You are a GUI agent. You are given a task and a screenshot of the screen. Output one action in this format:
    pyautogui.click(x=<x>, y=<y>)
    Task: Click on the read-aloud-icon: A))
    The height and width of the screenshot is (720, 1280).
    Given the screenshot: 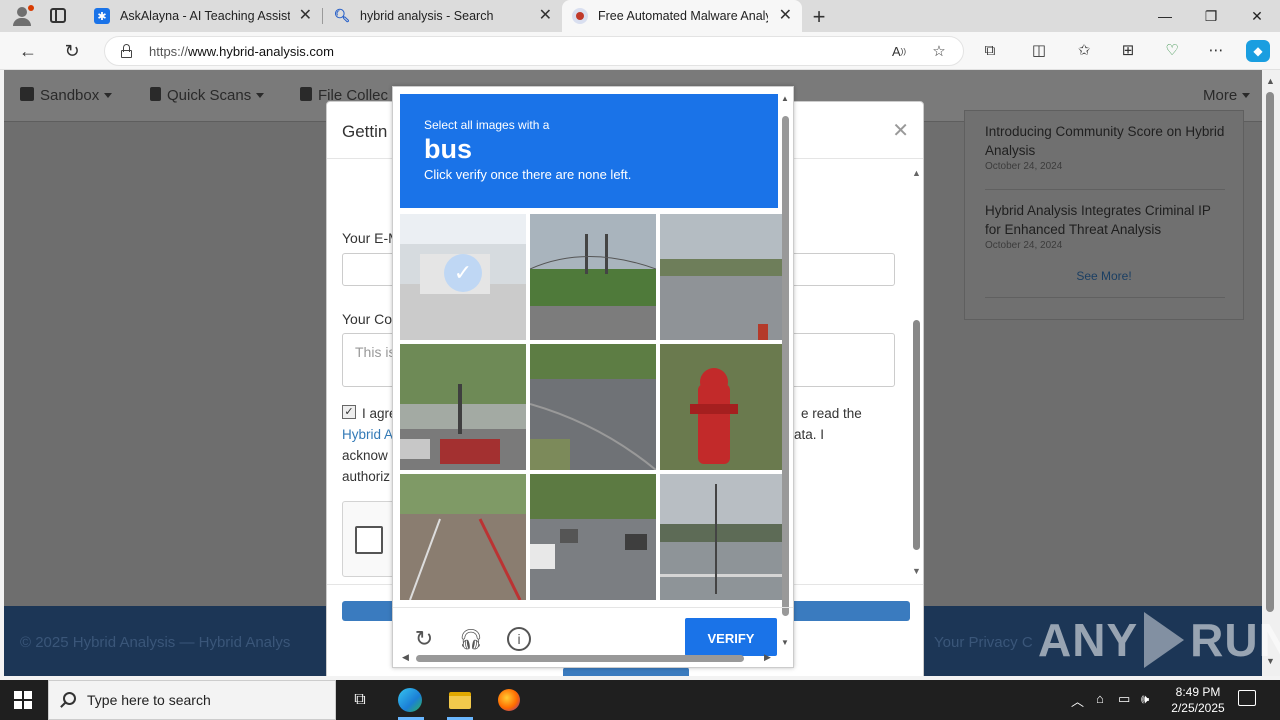 What is the action you would take?
    pyautogui.click(x=899, y=51)
    